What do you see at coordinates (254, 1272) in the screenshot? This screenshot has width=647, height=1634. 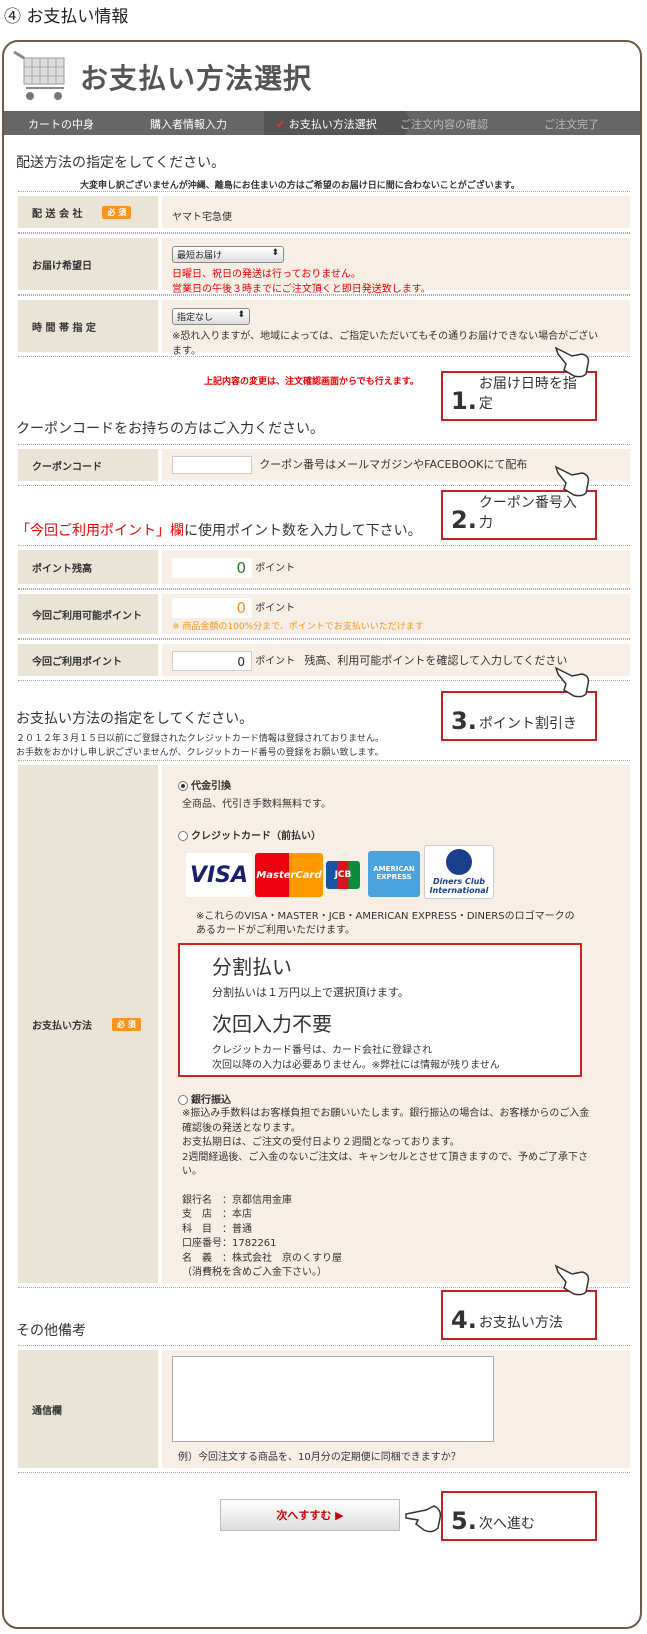 I see `bank-line: （消費税を含めご入金下さい。）` at bounding box center [254, 1272].